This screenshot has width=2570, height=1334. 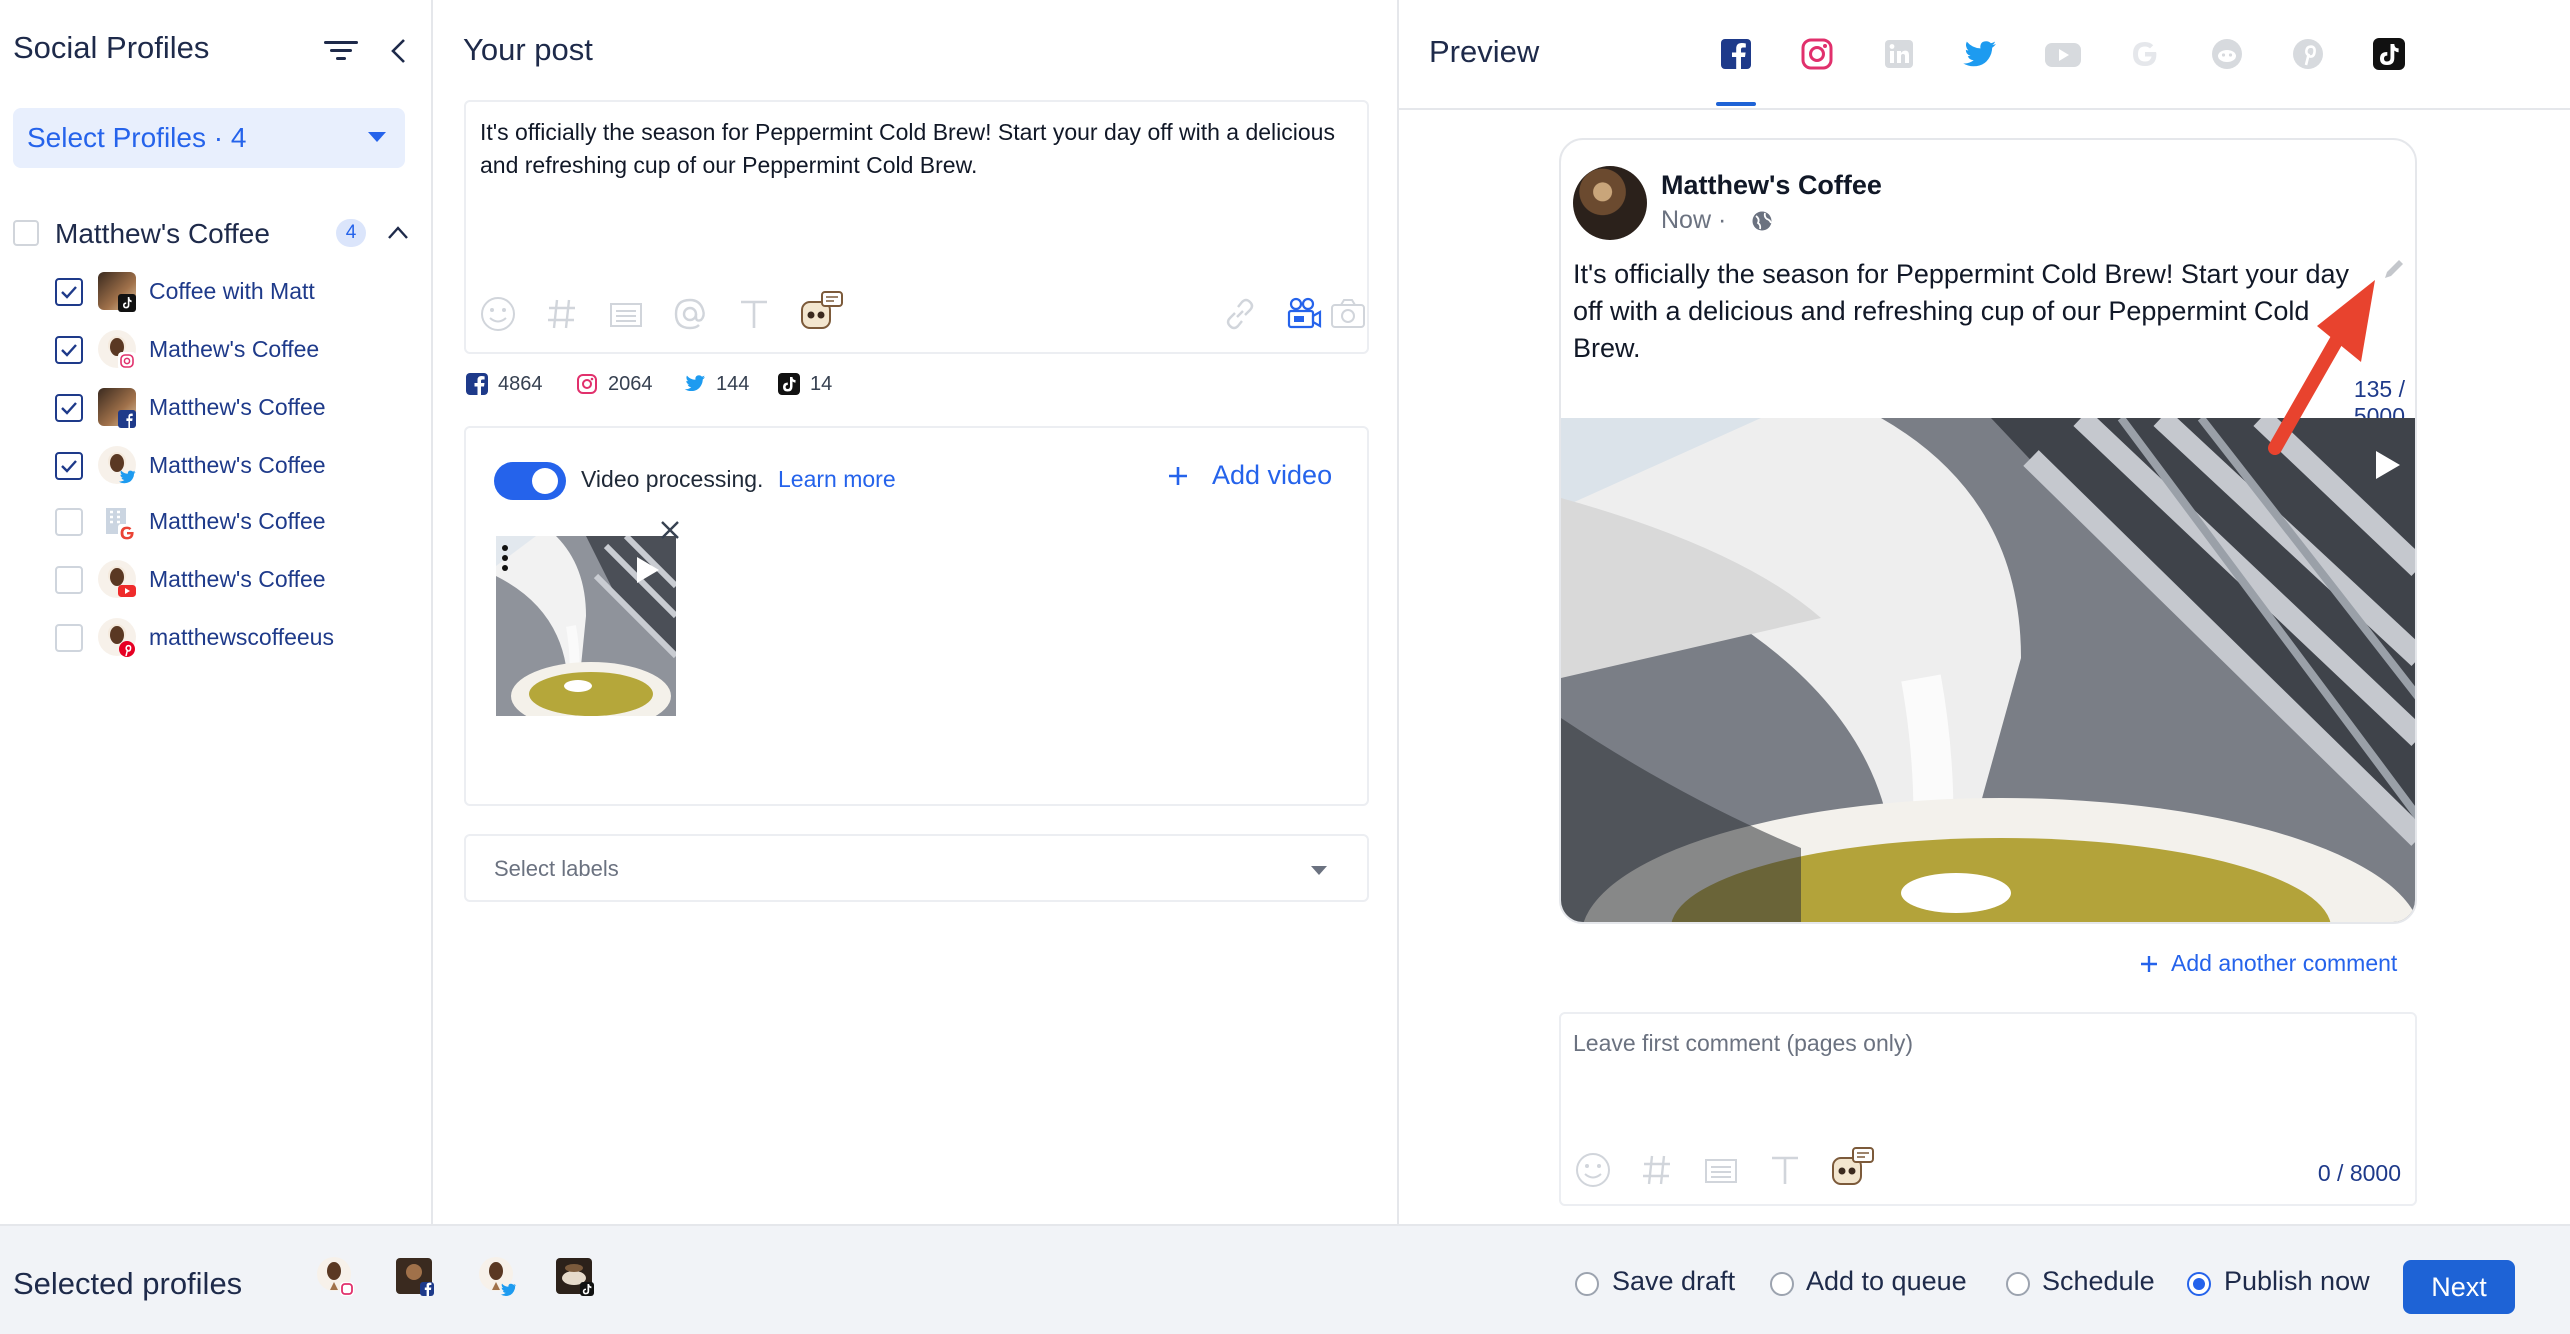 What do you see at coordinates (916, 868) in the screenshot?
I see `labels-select: Select labels` at bounding box center [916, 868].